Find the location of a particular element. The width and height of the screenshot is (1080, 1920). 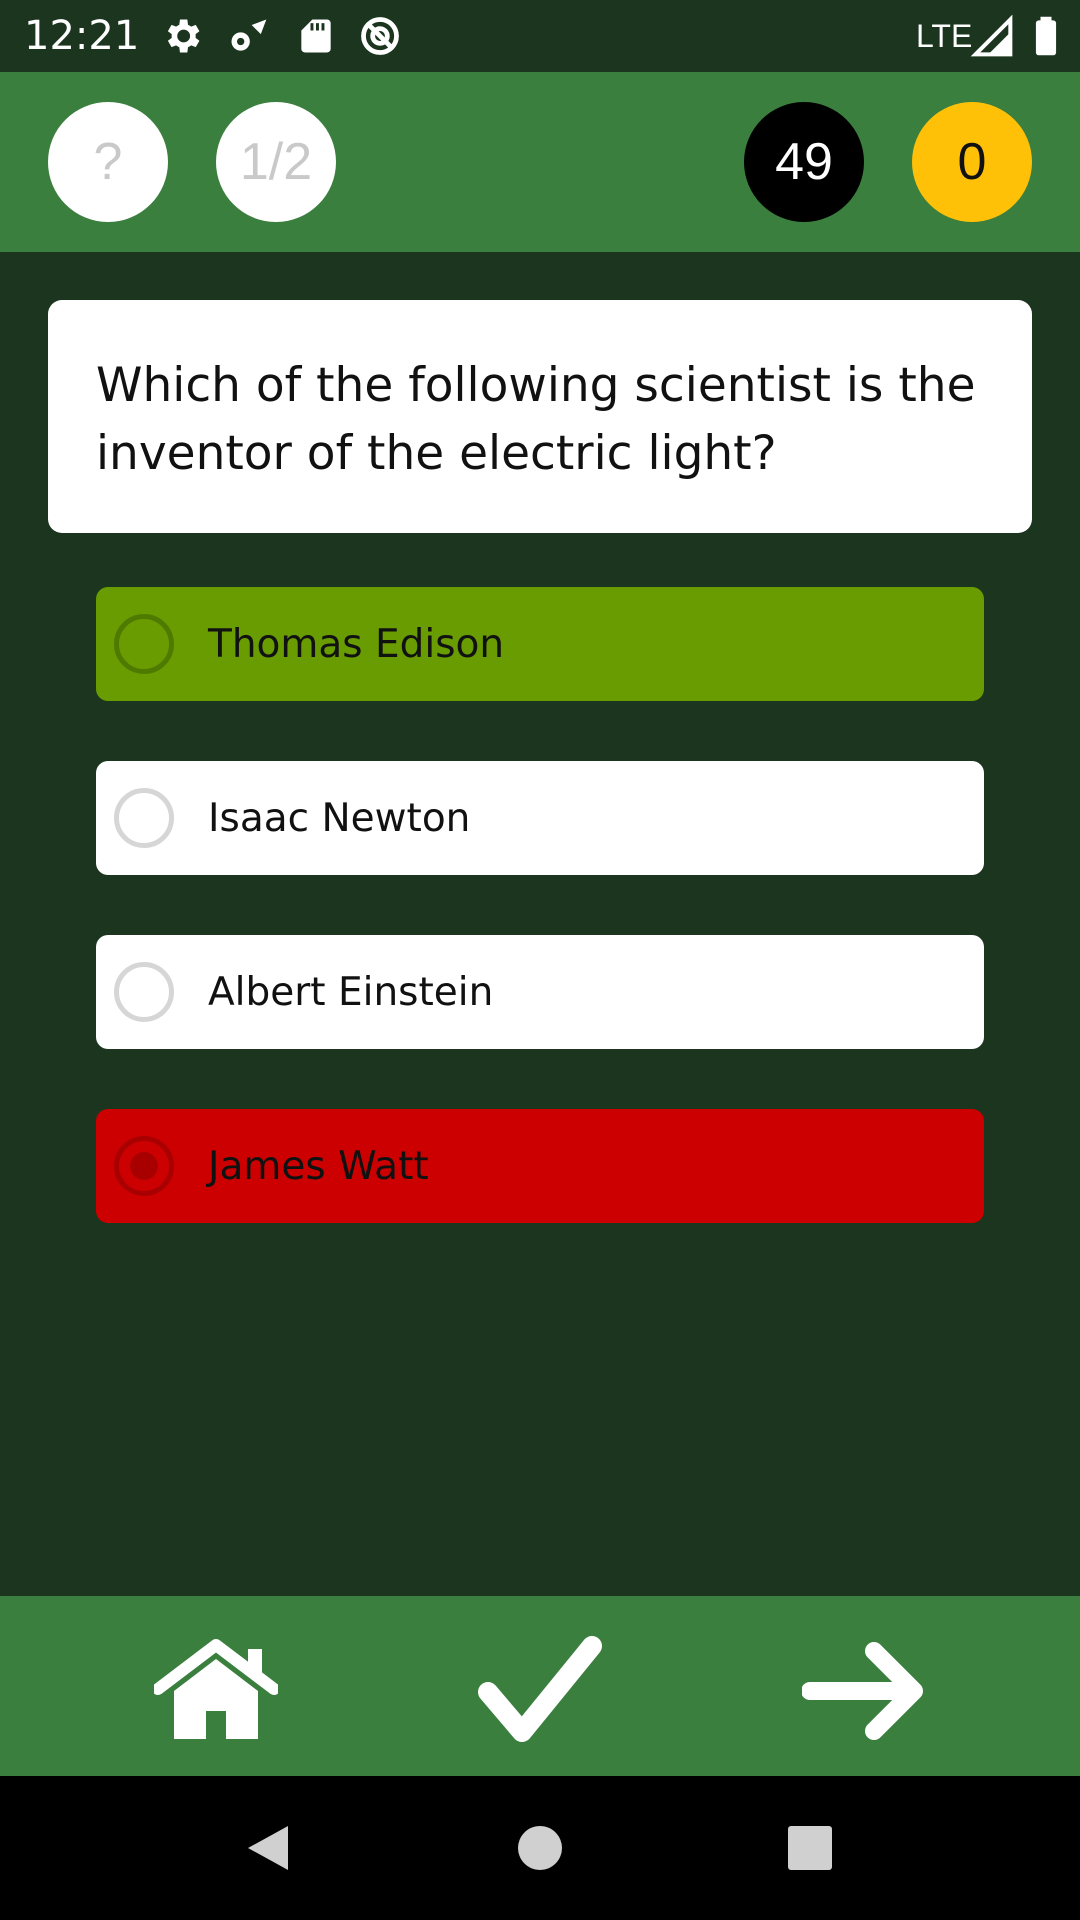

home-icon is located at coordinates (216, 1689).